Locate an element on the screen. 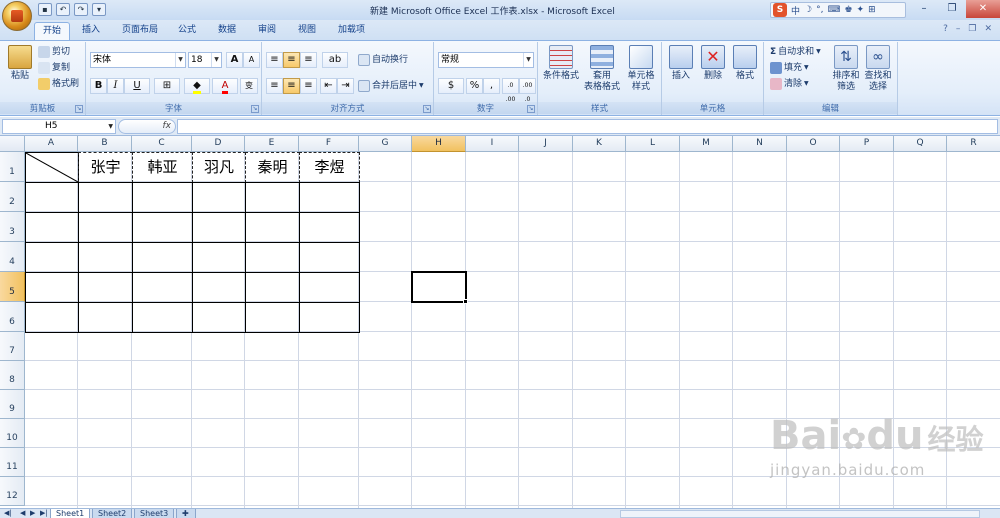 The image size is (1000, 518). sort-filter-button: ⇅ 排序和 筛选 is located at coordinates (846, 69).